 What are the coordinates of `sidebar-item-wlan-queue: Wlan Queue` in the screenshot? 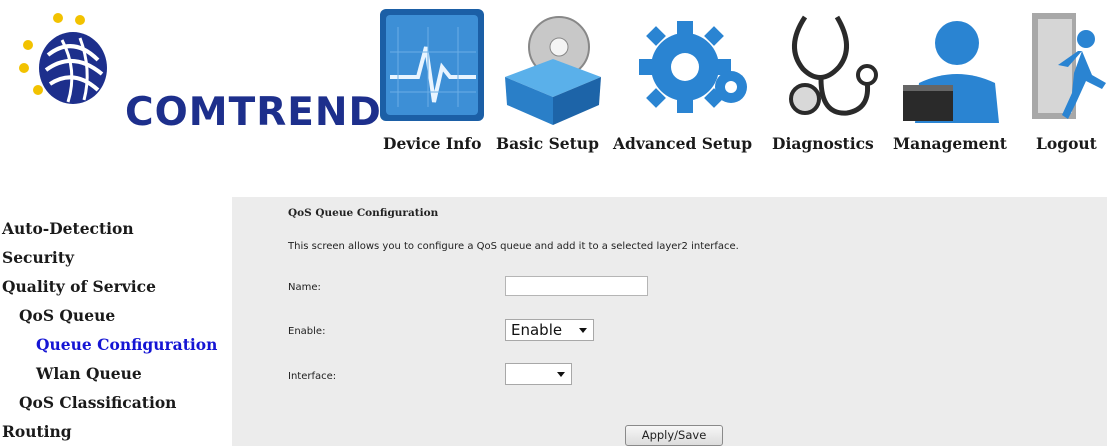 It's located at (89, 373).